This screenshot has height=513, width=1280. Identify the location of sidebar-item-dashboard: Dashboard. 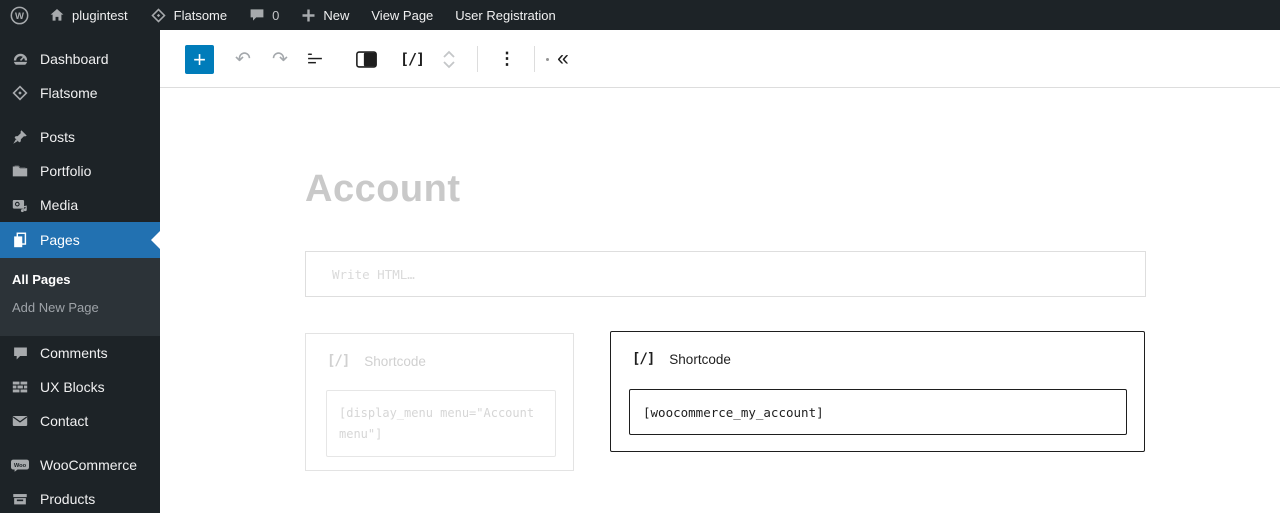
(80, 59).